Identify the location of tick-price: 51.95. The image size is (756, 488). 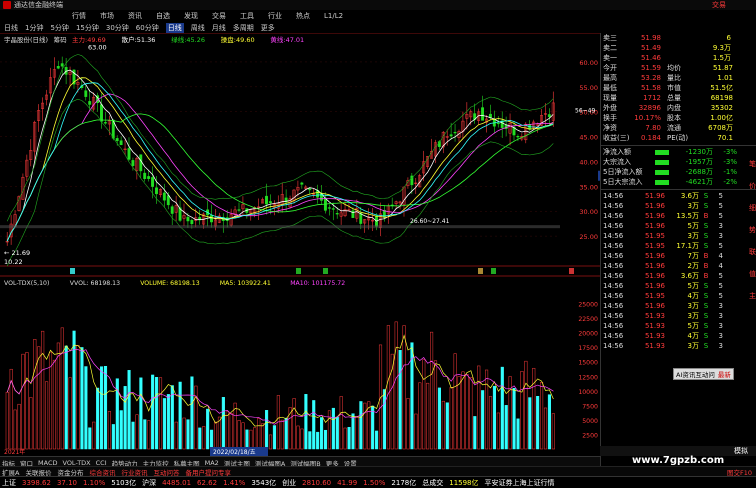
(654, 296).